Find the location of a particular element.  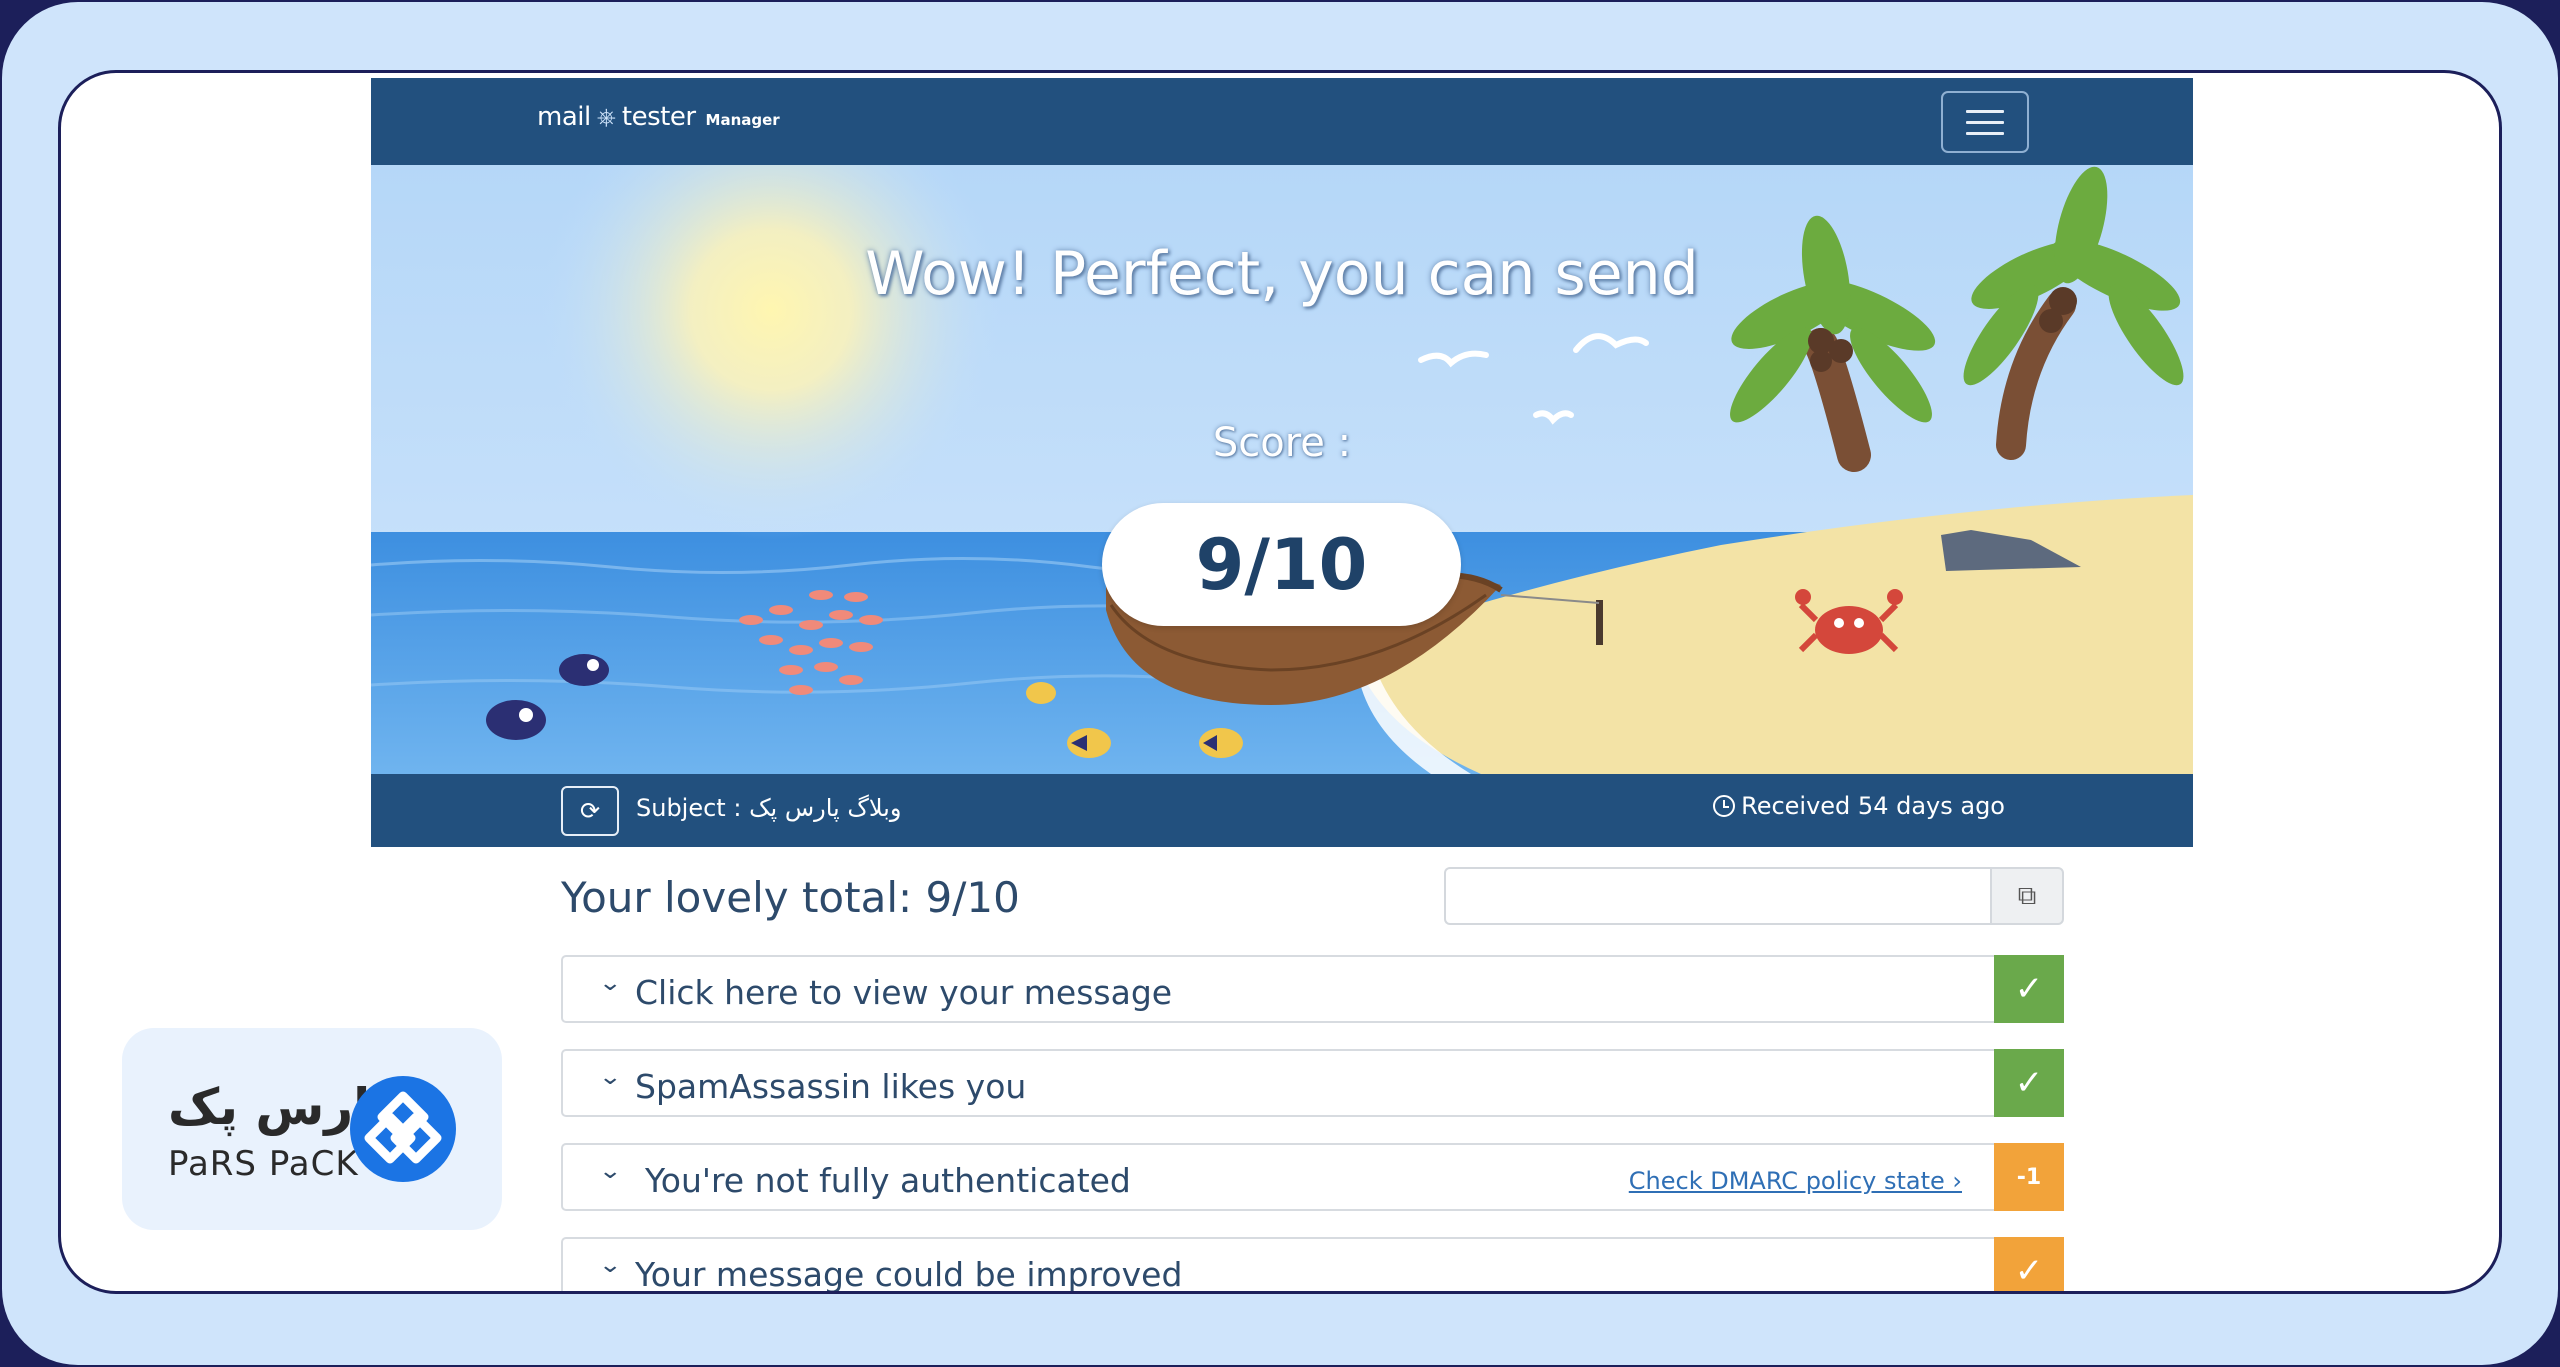

clock-icon is located at coordinates (1724, 806).